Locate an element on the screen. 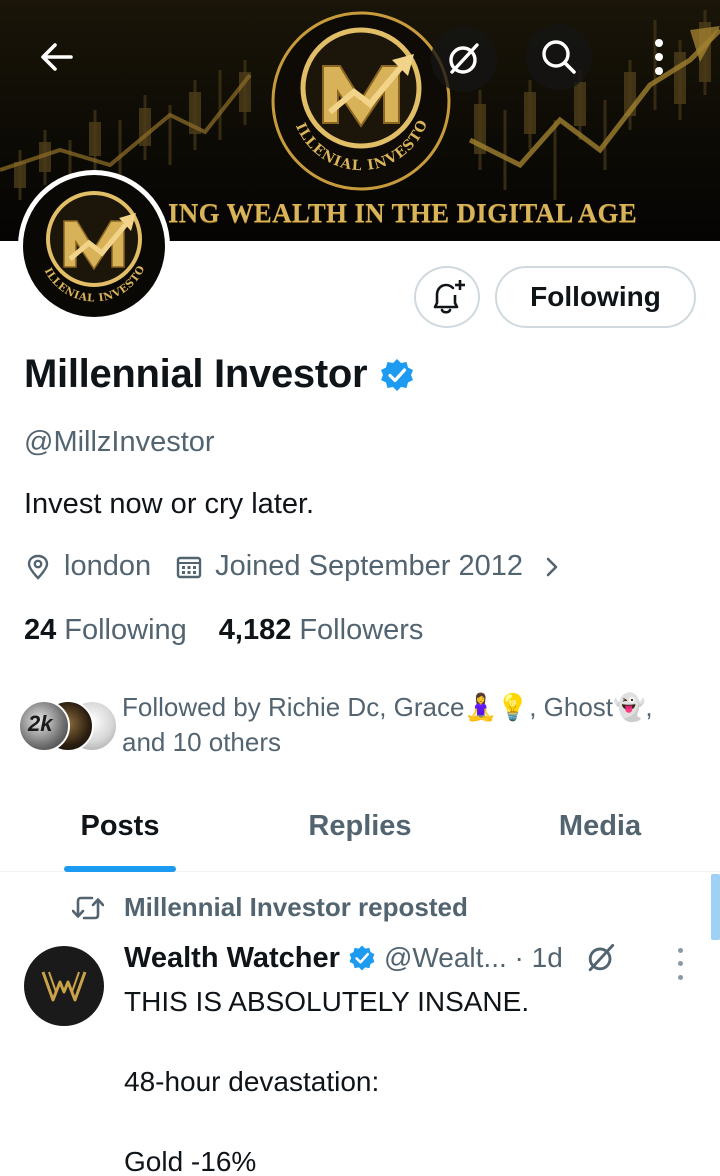 This screenshot has height=1176, width=720. post-author-name: Wealth Watcher is located at coordinates (232, 958).